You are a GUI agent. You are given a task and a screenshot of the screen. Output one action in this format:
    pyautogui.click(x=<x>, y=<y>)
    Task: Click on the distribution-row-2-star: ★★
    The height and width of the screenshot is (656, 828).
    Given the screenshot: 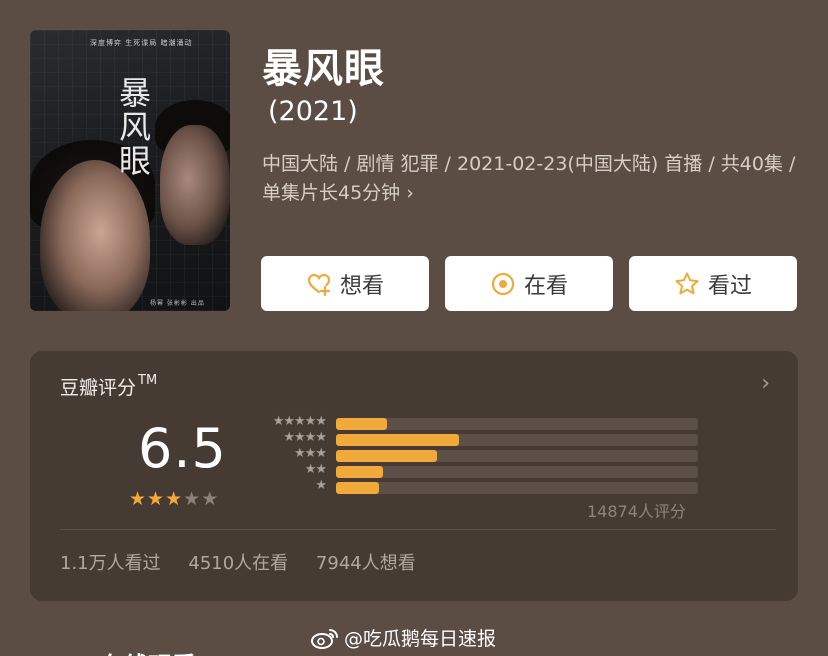 What is the action you would take?
    pyautogui.click(x=477, y=470)
    